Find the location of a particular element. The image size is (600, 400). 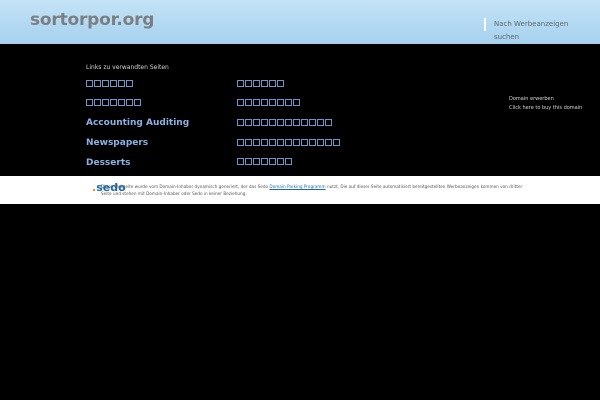

related-link-newspapers: Newspapers is located at coordinates (117, 143).